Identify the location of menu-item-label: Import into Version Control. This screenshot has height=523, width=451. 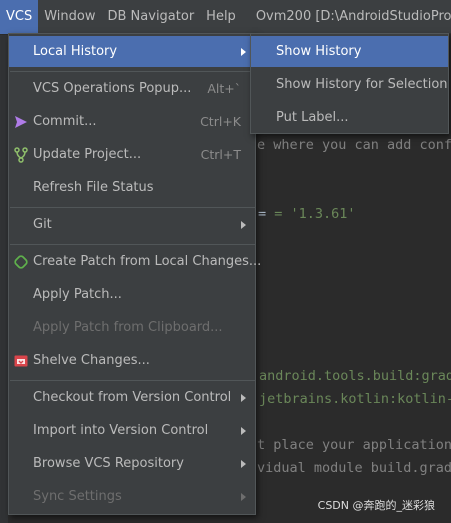
(121, 430).